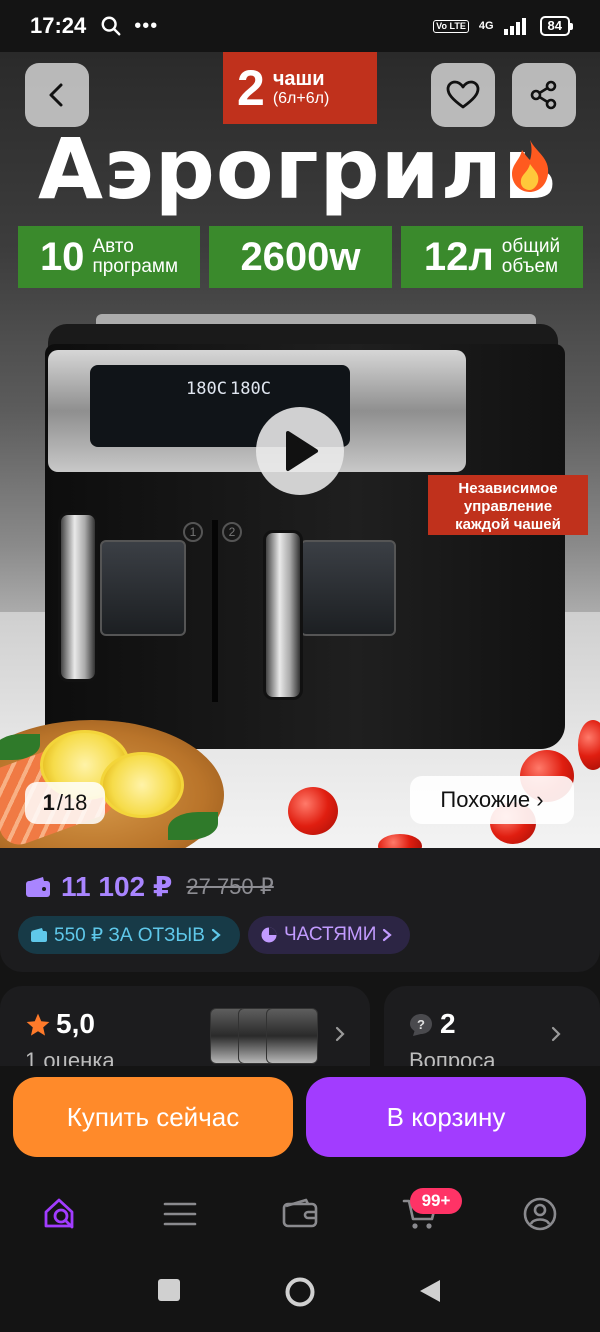 Image resolution: width=600 pixels, height=1332 pixels. I want to click on share-button, so click(544, 95).